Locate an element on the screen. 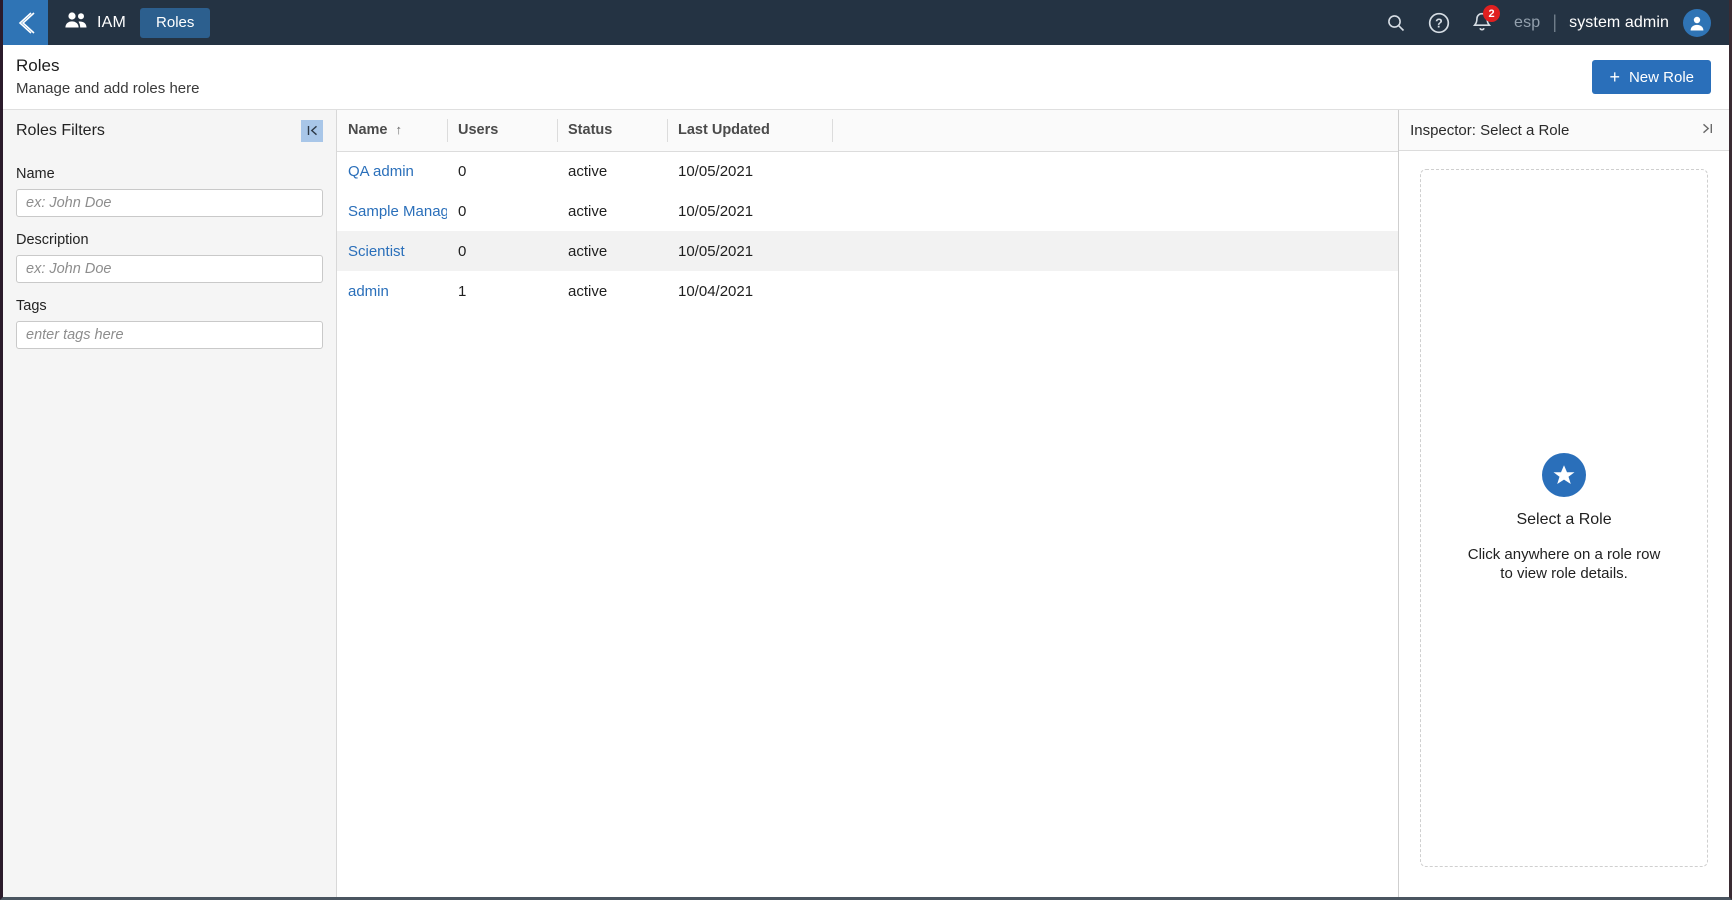 The width and height of the screenshot is (1732, 900). tab-roles: Roles is located at coordinates (175, 22).